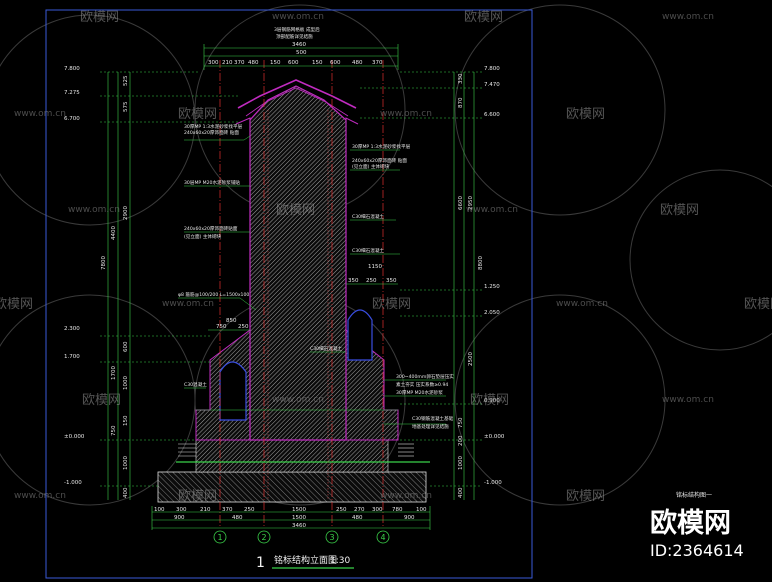  Describe the element at coordinates (126, 80) in the screenshot. I see `dim-label: 525` at that location.